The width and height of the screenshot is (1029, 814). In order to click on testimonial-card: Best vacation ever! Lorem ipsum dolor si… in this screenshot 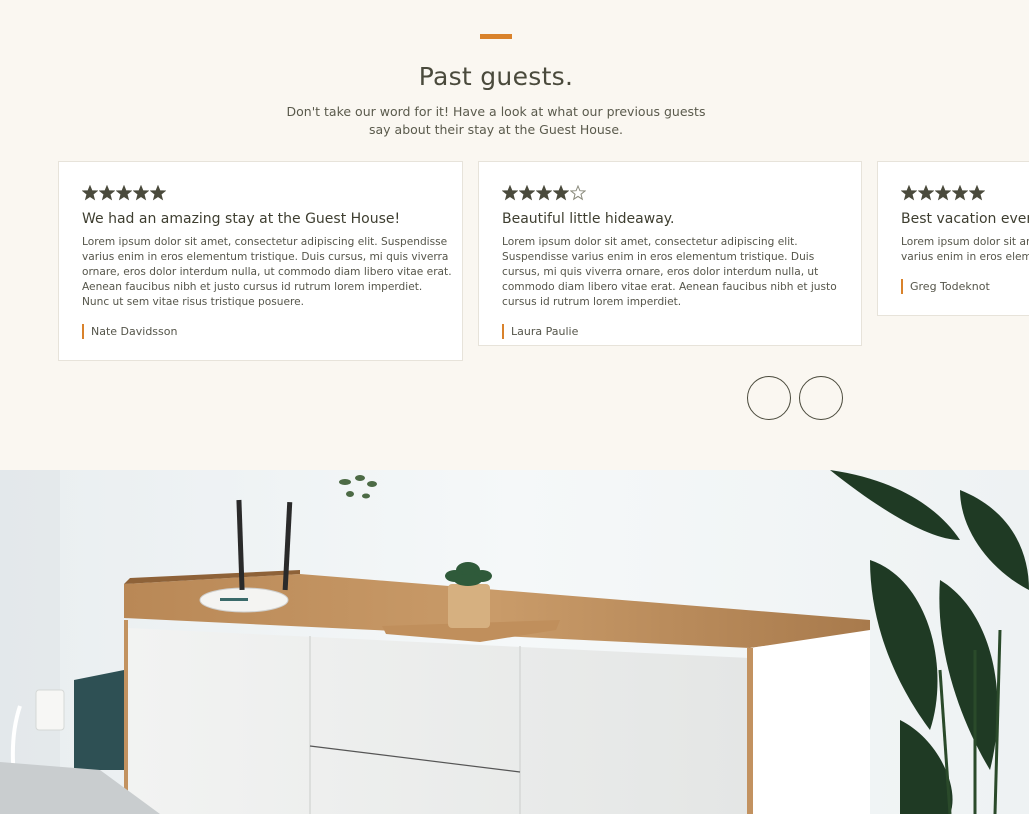, I will do `click(953, 238)`.